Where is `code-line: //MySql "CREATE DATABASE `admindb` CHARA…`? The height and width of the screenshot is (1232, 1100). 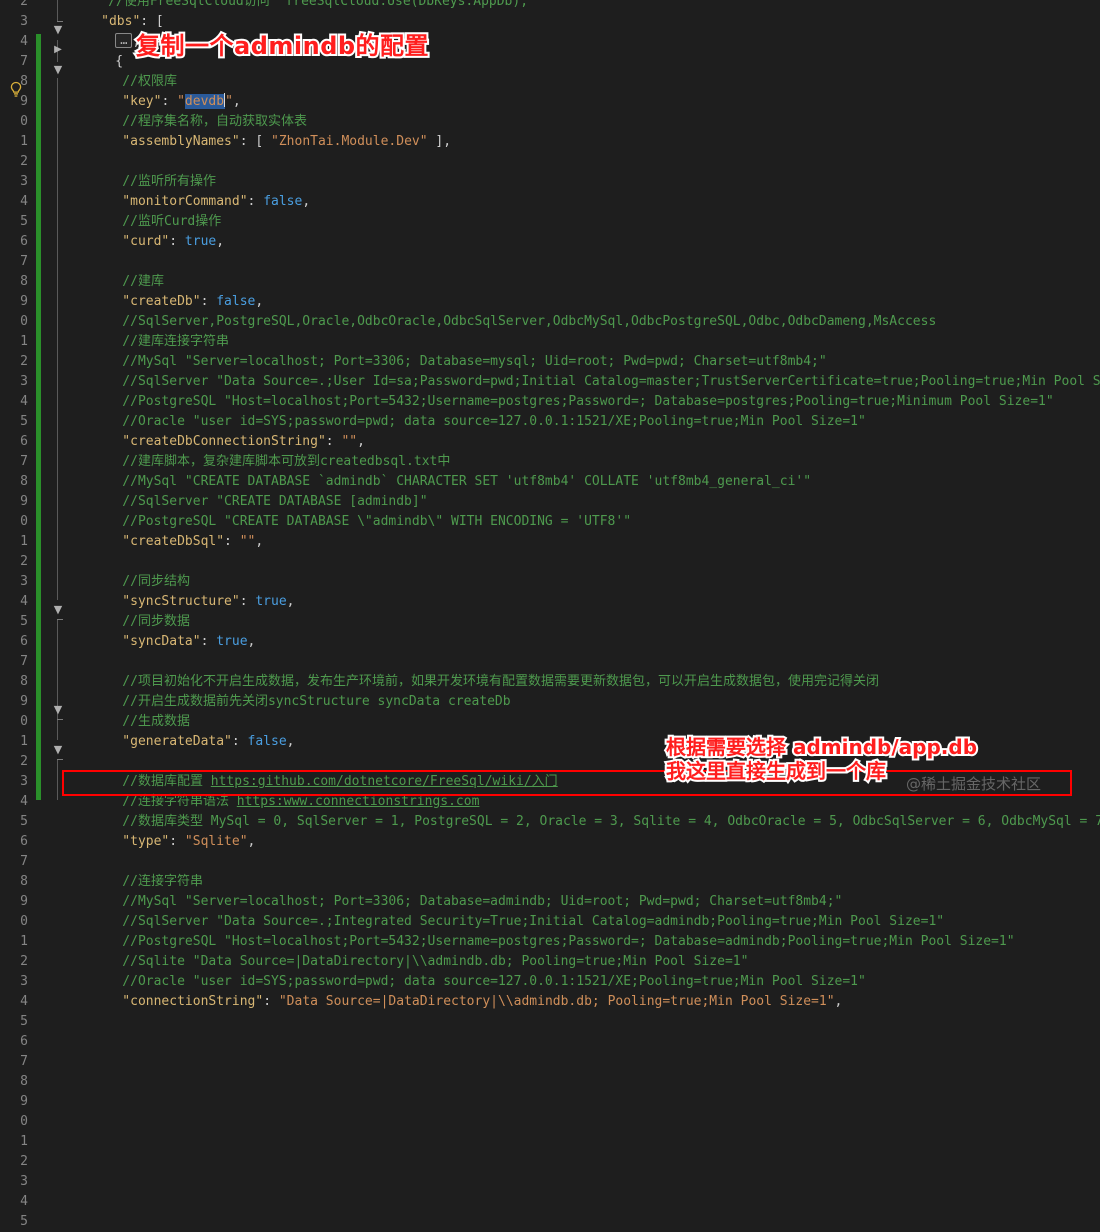
code-line: //MySql "CREATE DATABASE `admindb` CHARA… is located at coordinates (466, 482).